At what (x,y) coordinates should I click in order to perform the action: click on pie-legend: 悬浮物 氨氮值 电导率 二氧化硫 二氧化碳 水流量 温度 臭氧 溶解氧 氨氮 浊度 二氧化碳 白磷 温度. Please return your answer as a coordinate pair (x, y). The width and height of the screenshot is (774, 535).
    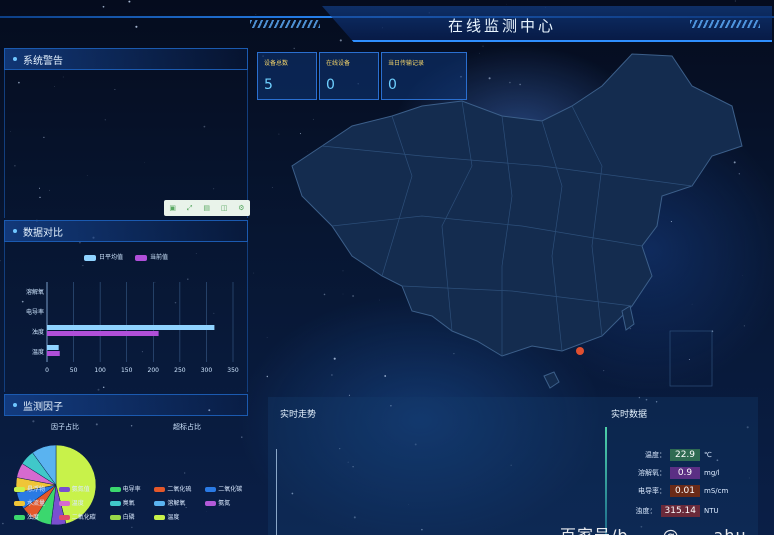
    Looking at the image, I should click on (132, 502).